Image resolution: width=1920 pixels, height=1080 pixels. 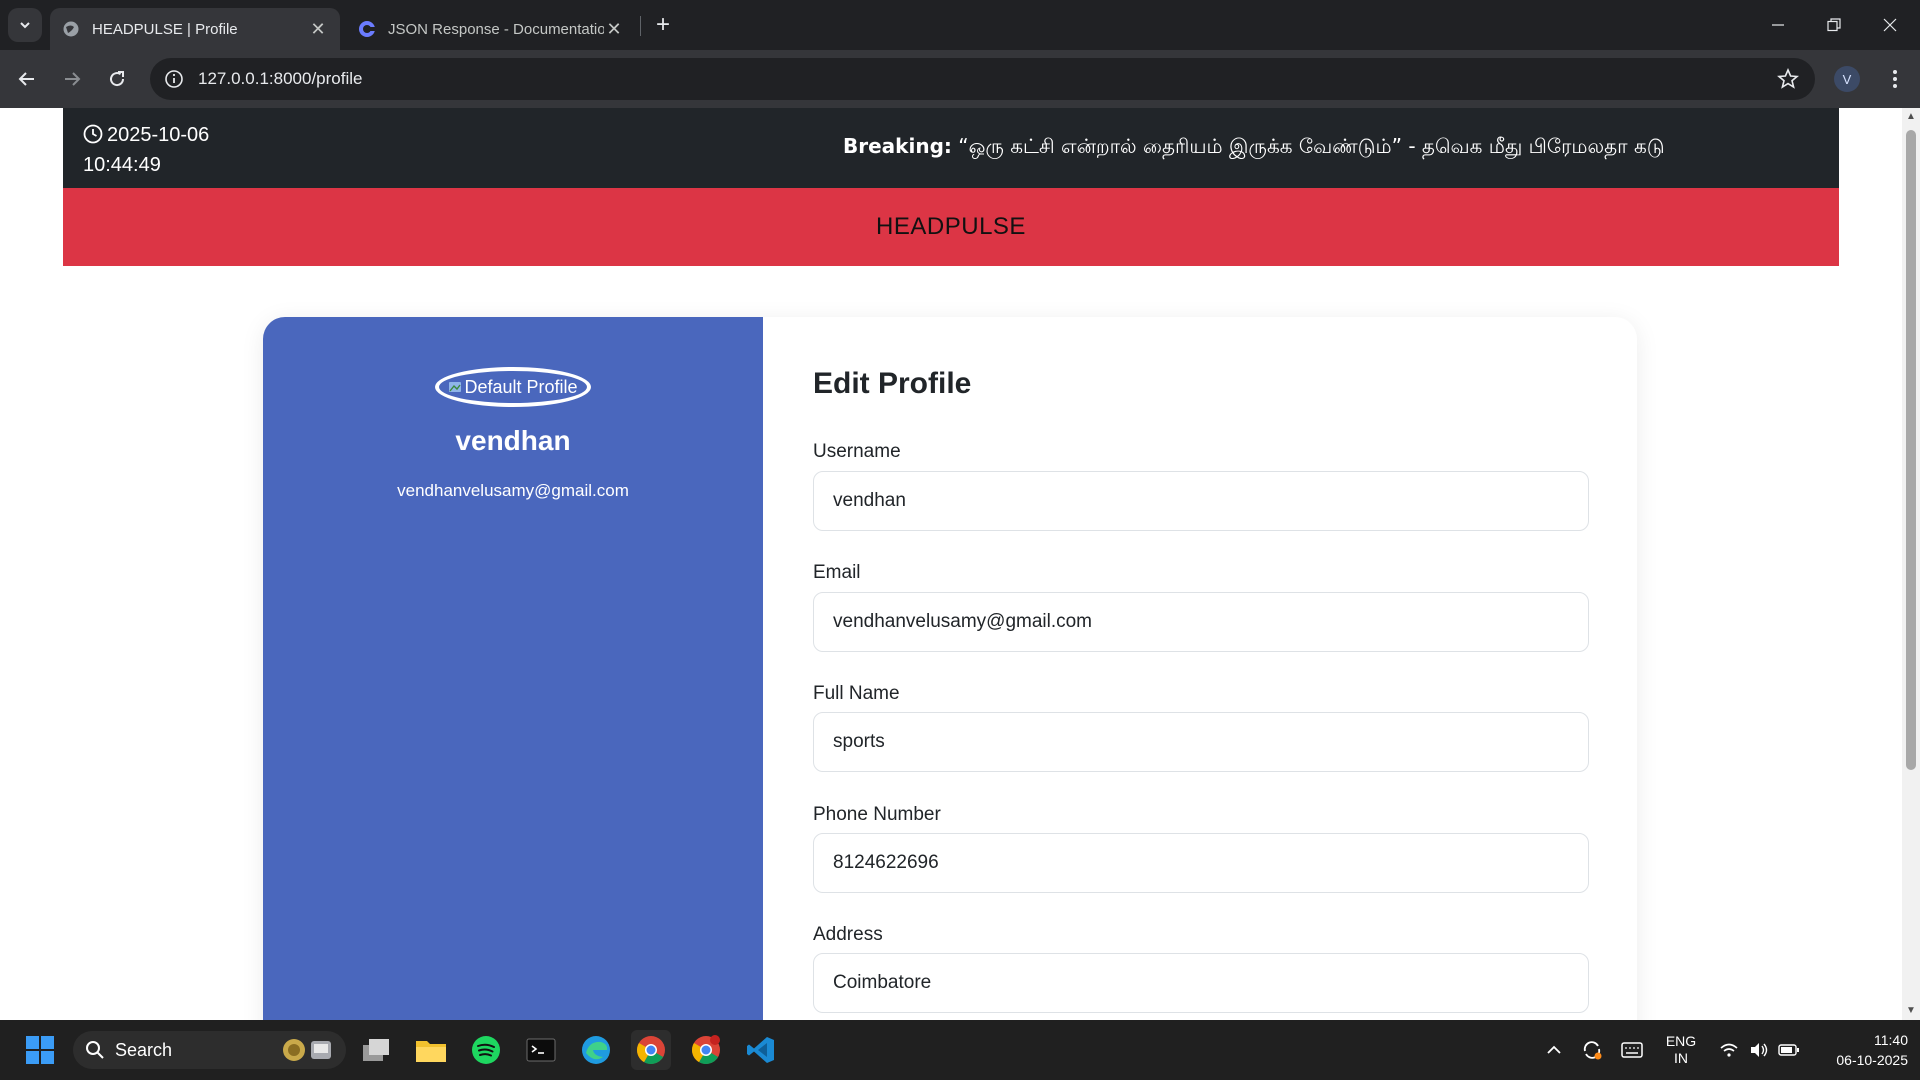 I want to click on windows-logo-icon, so click(x=40, y=1050).